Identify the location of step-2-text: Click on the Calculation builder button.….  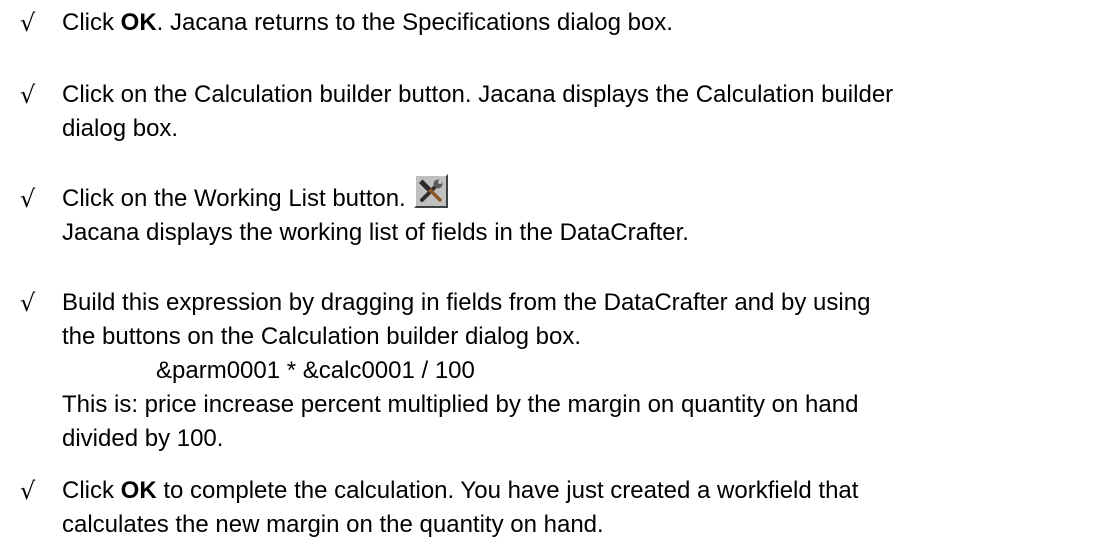
(568, 112).